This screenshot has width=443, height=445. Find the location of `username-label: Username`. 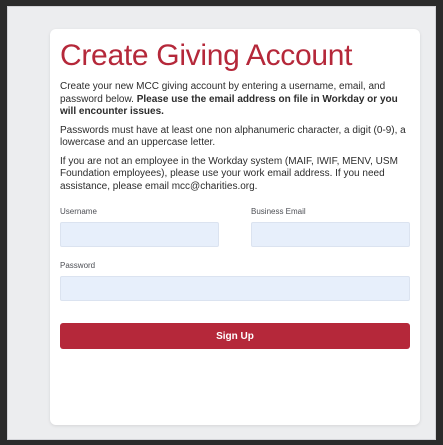

username-label: Username is located at coordinates (78, 211).